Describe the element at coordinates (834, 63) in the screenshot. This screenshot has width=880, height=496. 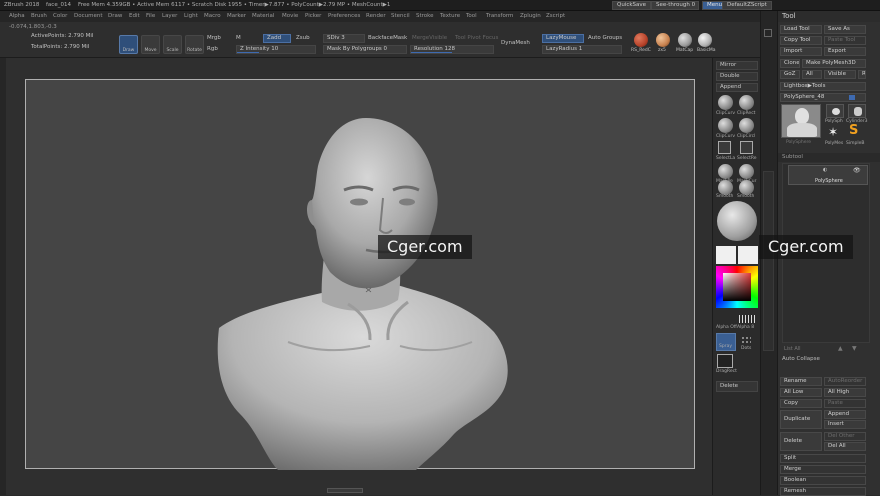
I see `make-polymesh-button: Make PolyMesh3D` at that location.